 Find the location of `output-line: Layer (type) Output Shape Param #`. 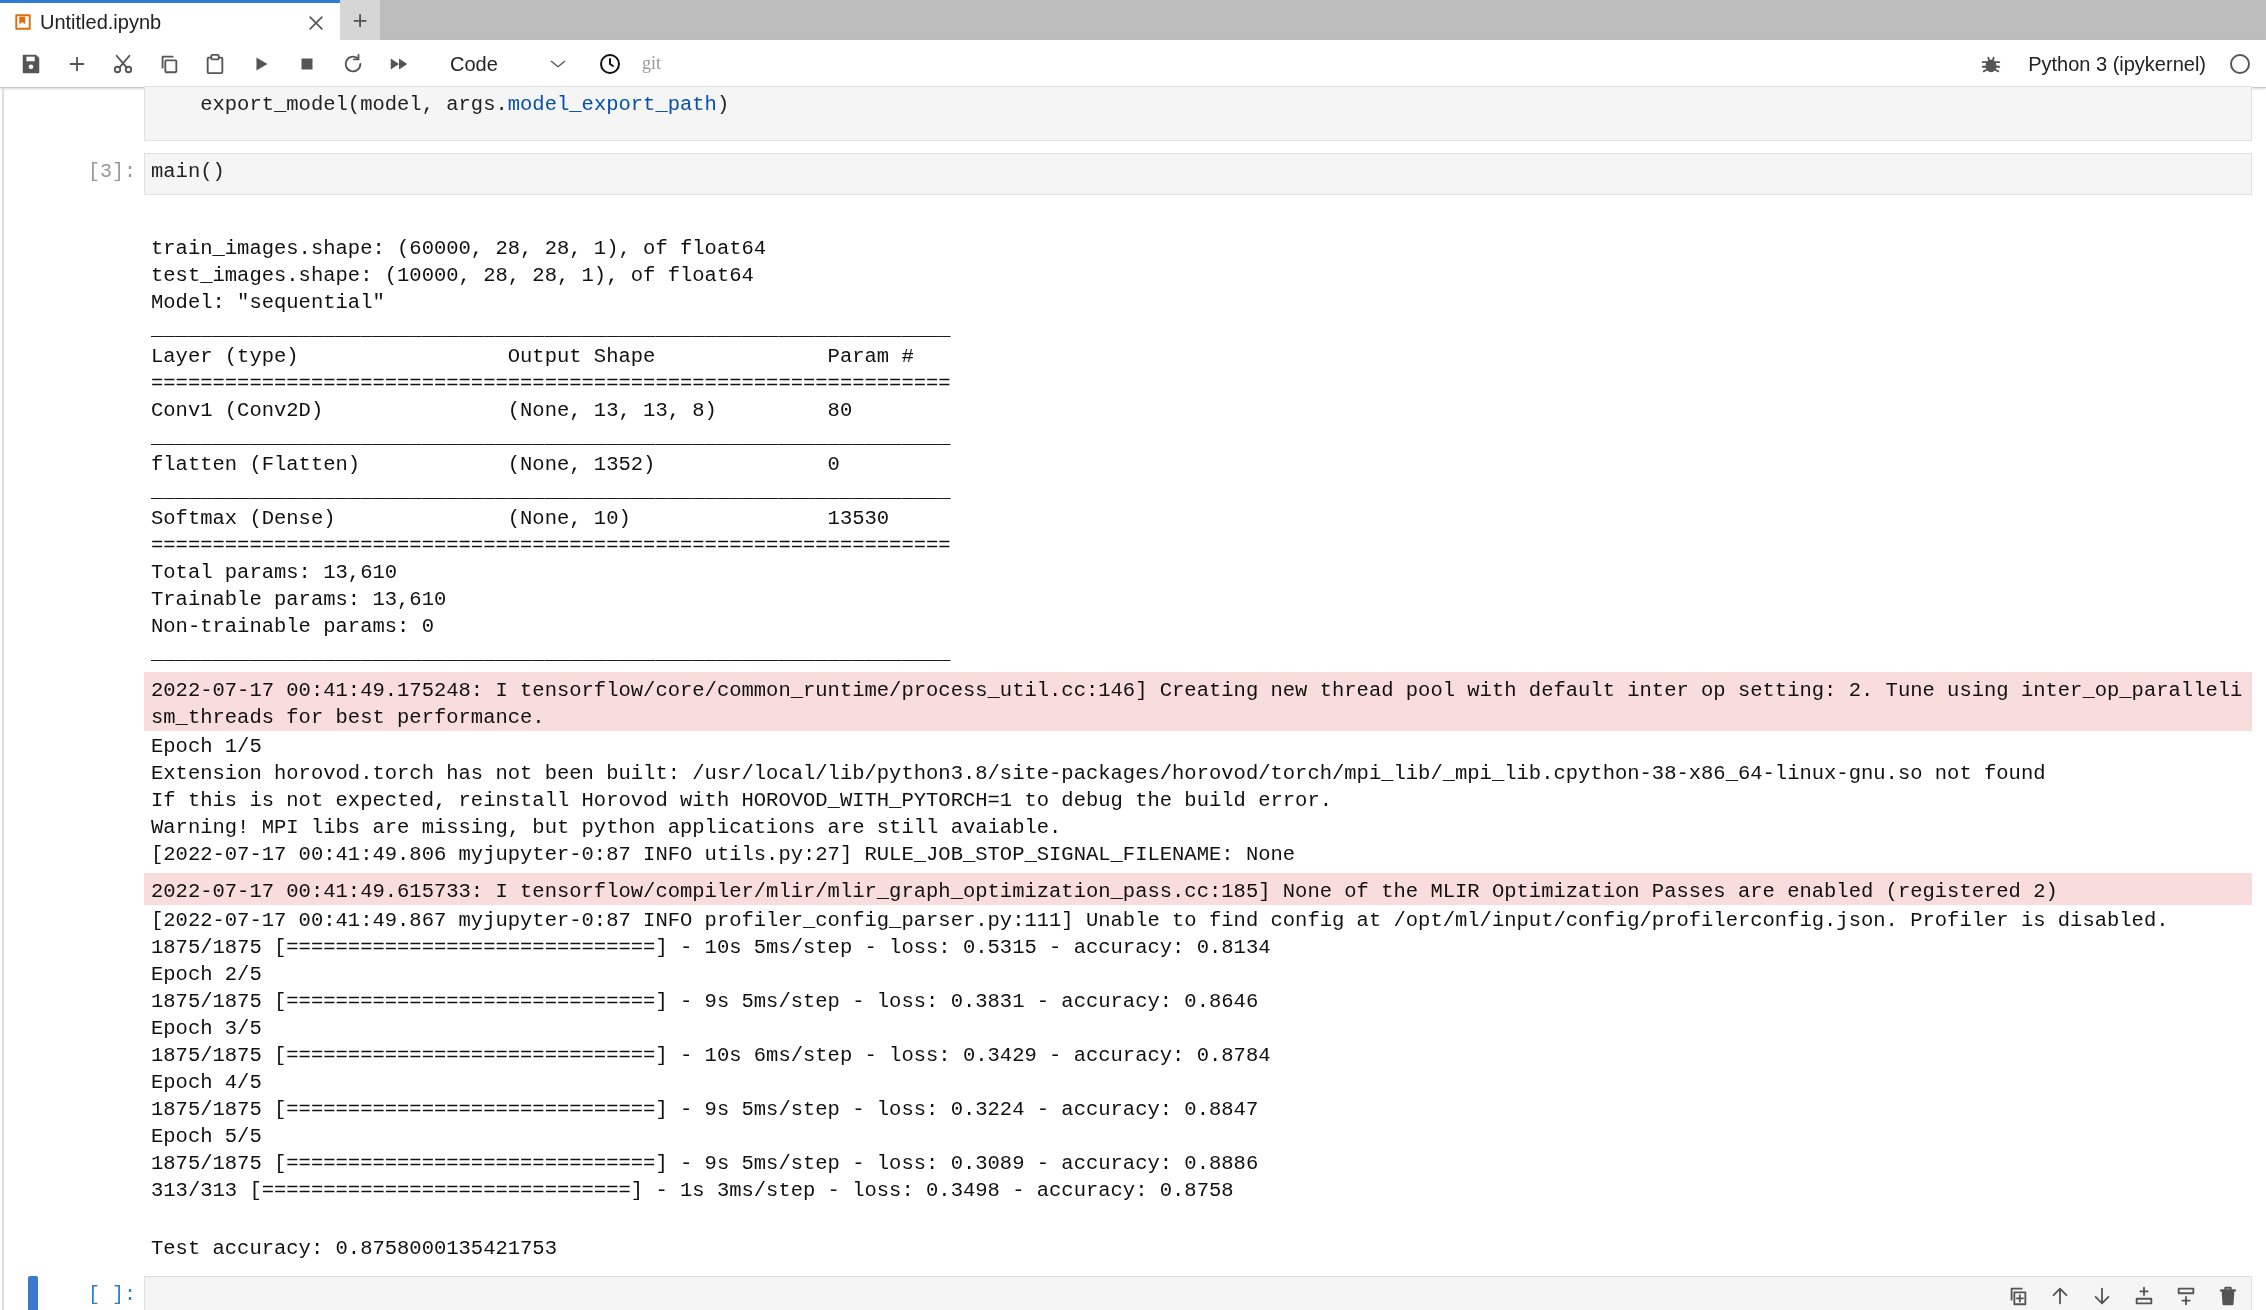

output-line: Layer (type) Output Shape Param # is located at coordinates (533, 357).